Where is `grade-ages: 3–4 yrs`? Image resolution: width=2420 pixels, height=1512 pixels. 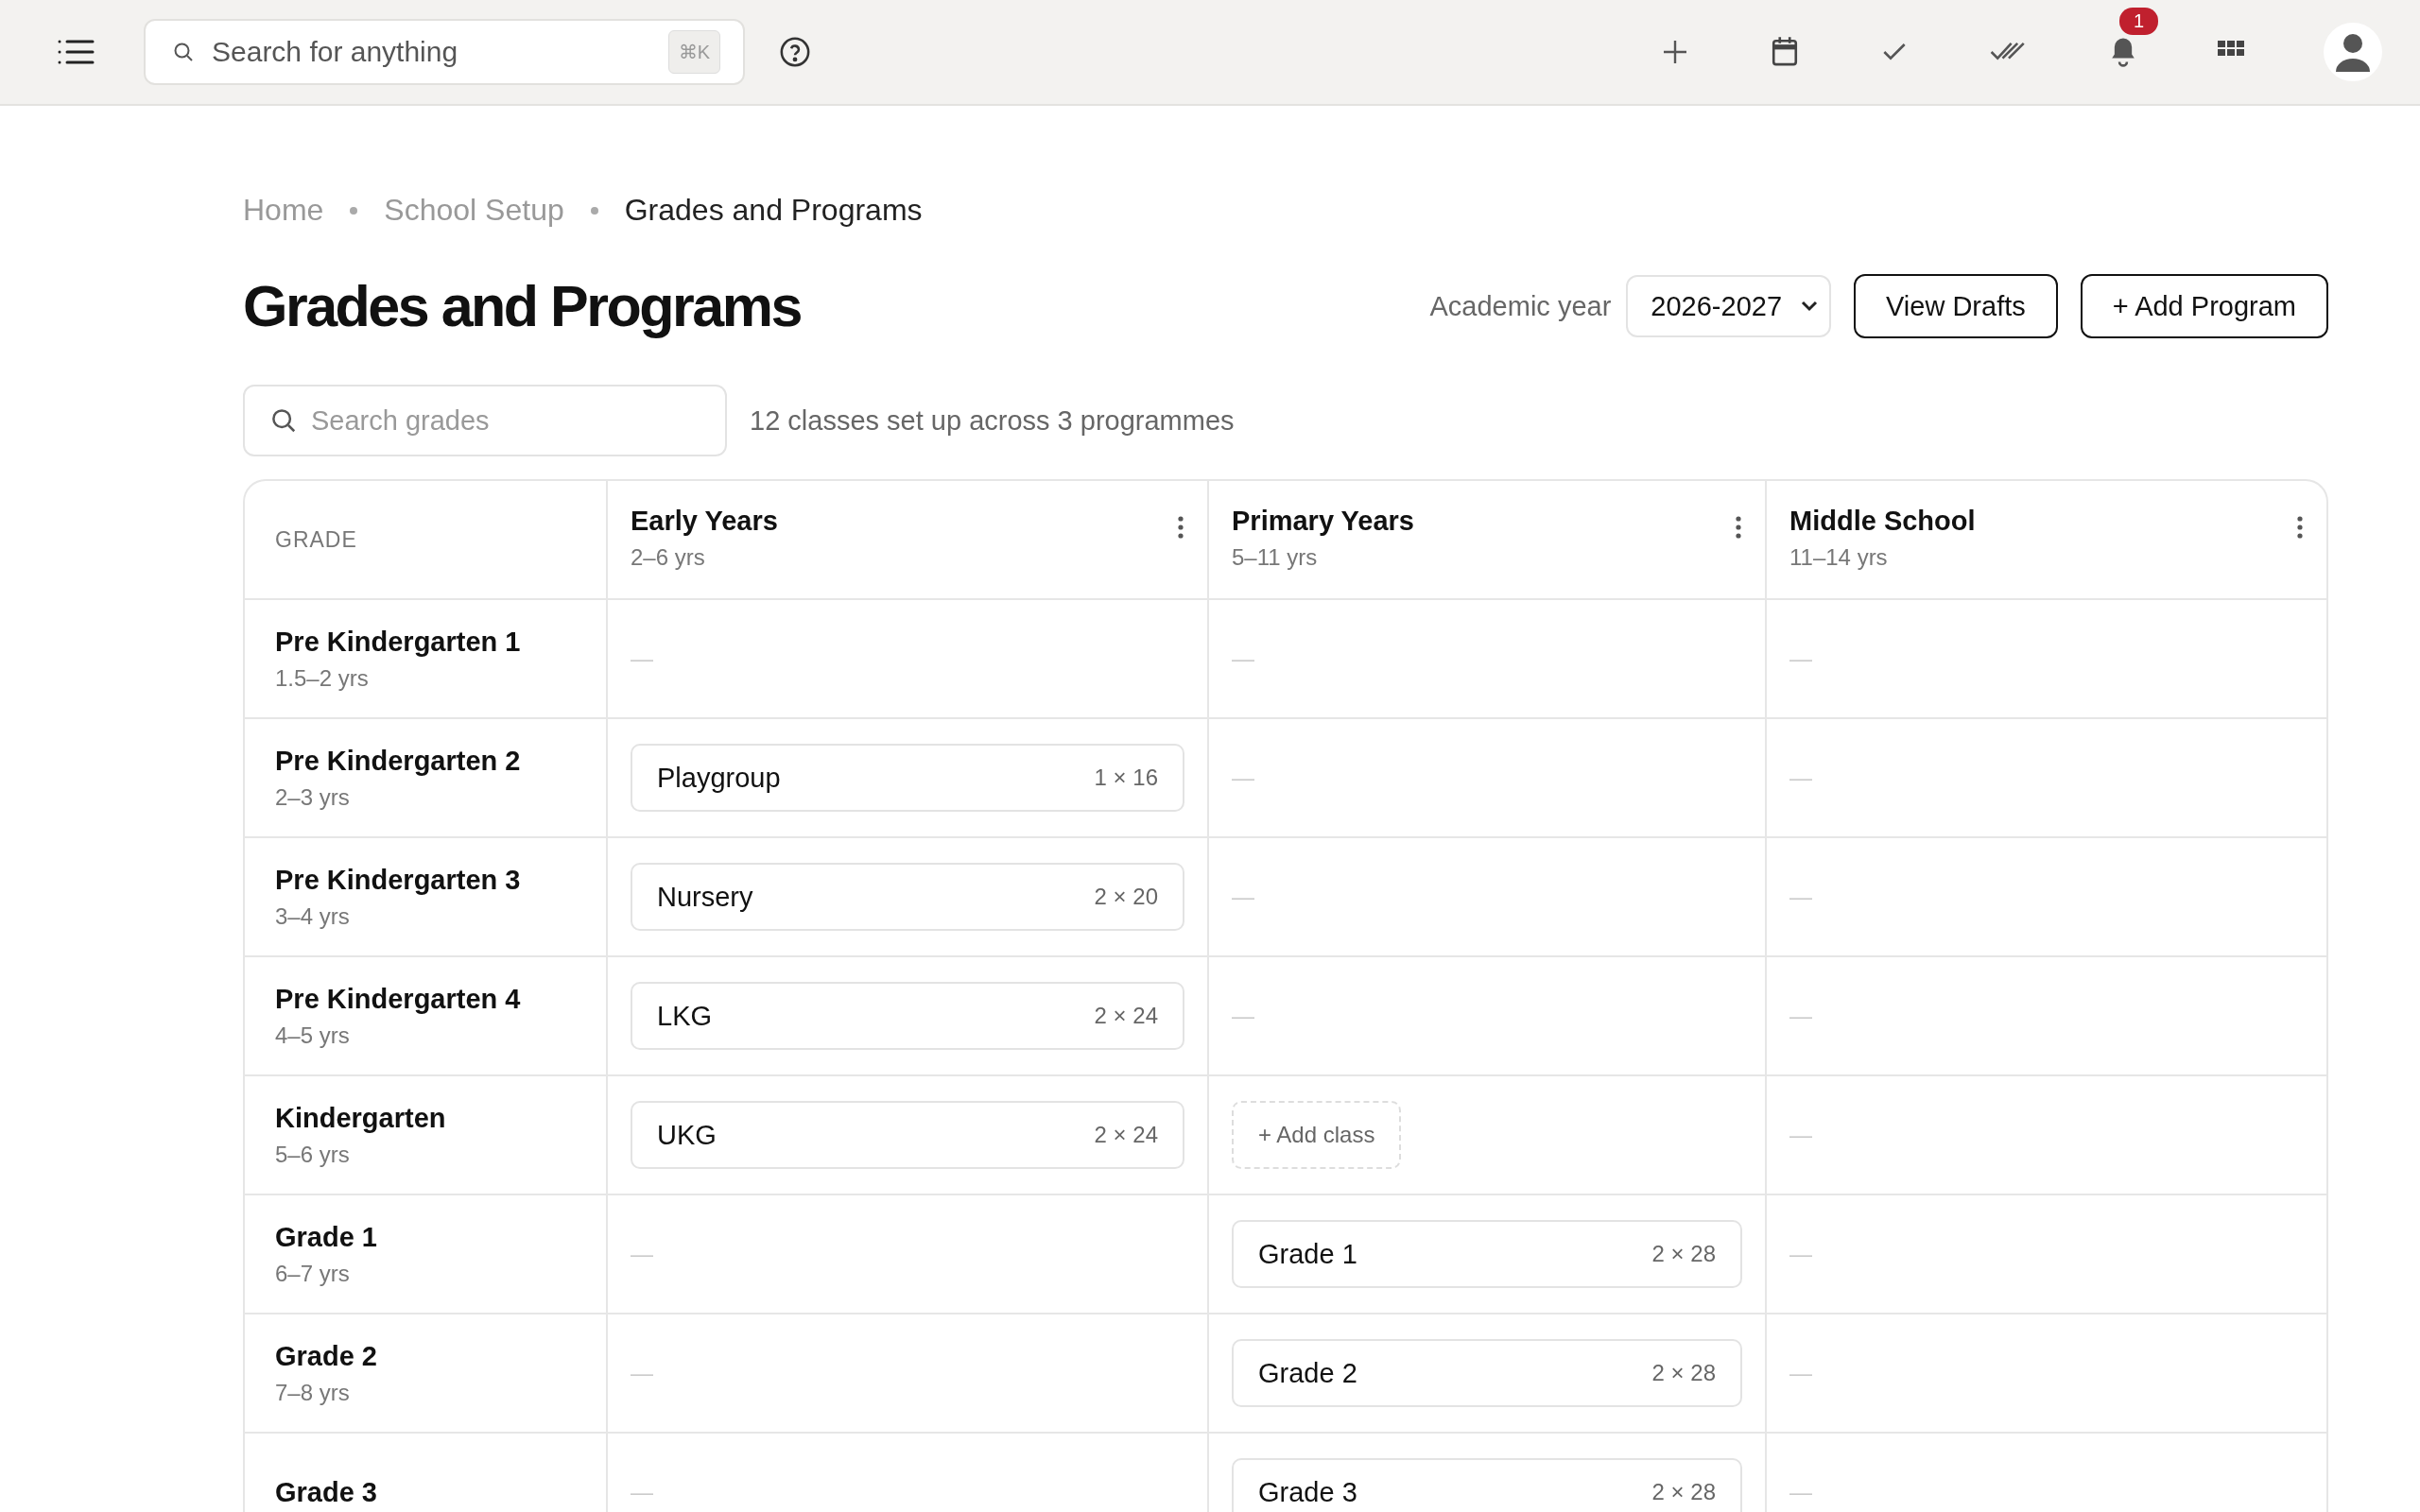
grade-ages: 3–4 yrs is located at coordinates (313, 916).